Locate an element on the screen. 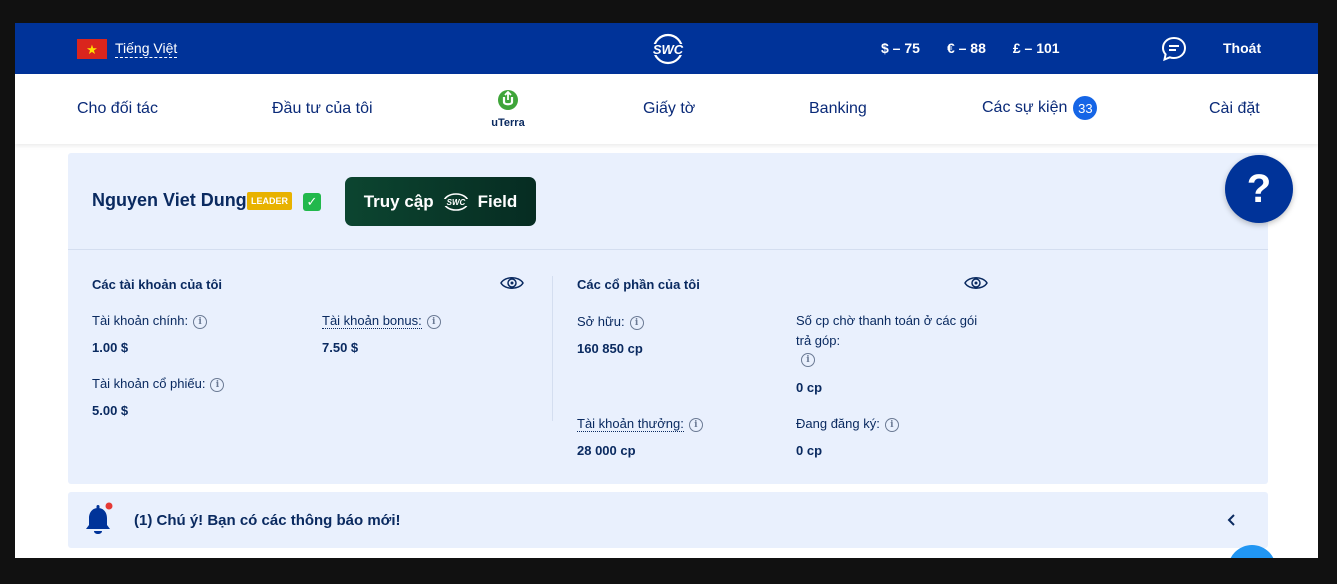  vietnam-flag-icon: ★ is located at coordinates (92, 49).